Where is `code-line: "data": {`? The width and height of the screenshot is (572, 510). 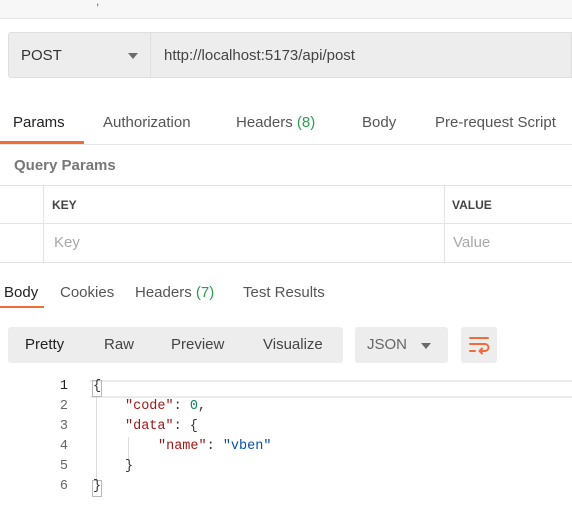 code-line: "data": { is located at coordinates (161, 426).